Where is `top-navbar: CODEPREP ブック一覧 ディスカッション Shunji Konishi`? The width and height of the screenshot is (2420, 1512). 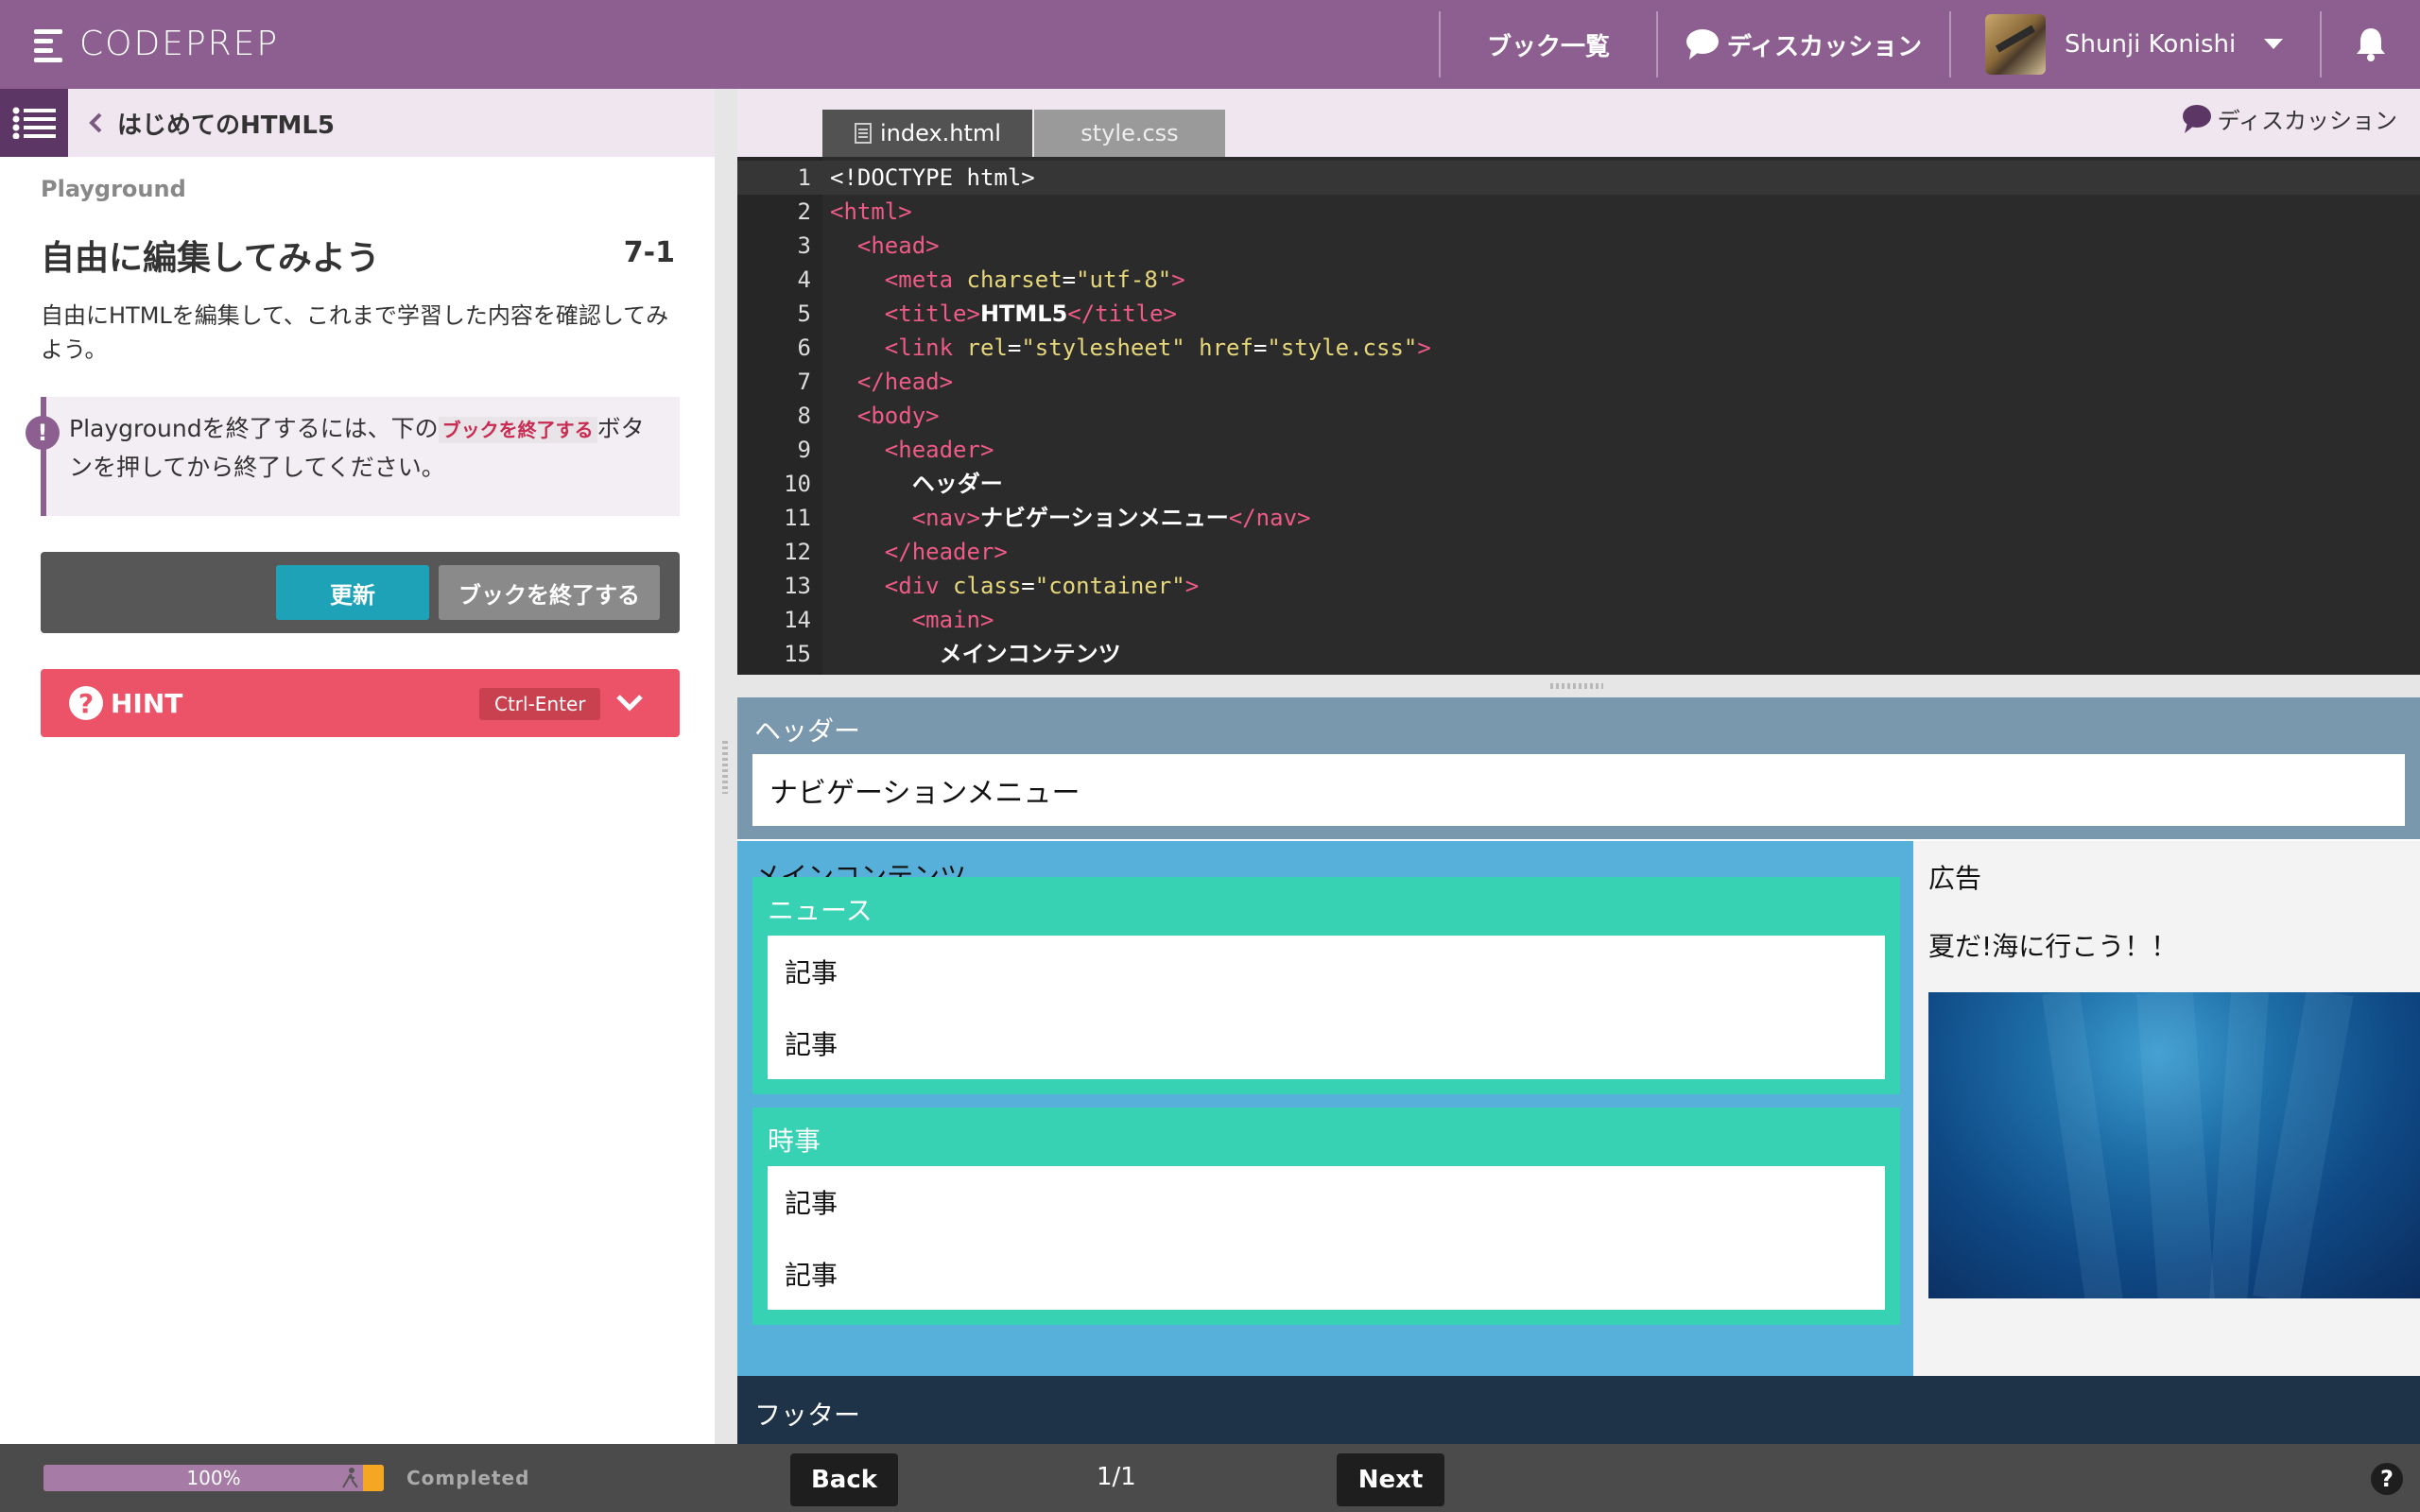 top-navbar: CODEPREP ブック一覧 ディスカッション Shunji Konishi is located at coordinates (1210, 44).